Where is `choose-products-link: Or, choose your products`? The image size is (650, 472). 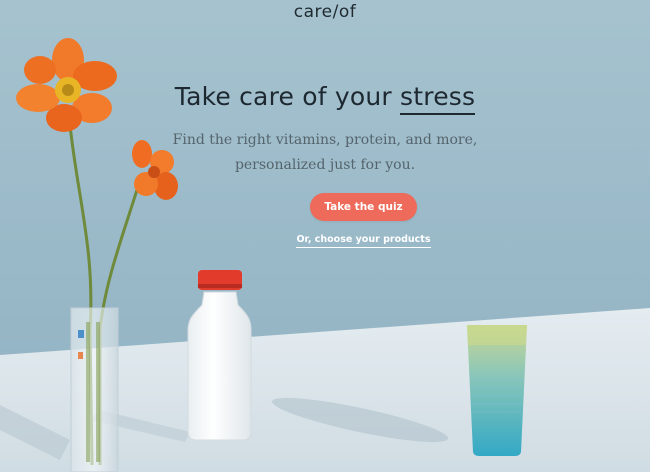
choose-products-link: Or, choose your products is located at coordinates (363, 241).